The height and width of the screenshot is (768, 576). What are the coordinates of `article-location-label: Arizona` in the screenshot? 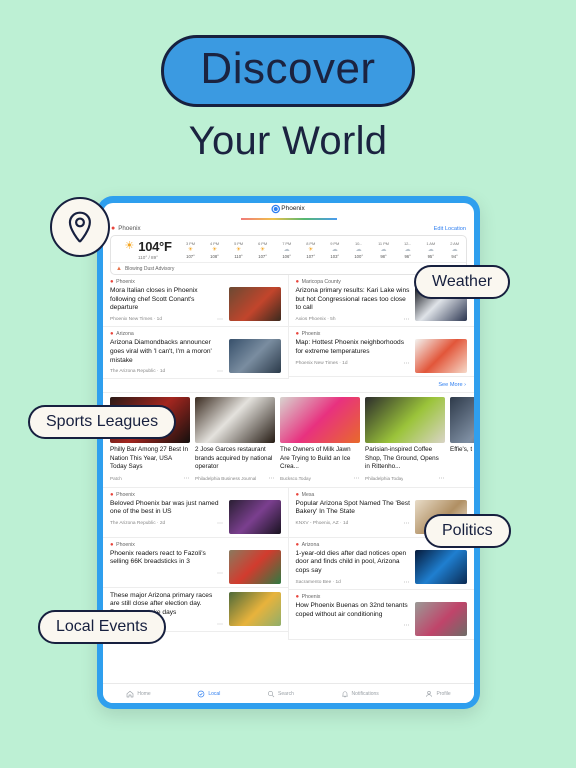 It's located at (125, 334).